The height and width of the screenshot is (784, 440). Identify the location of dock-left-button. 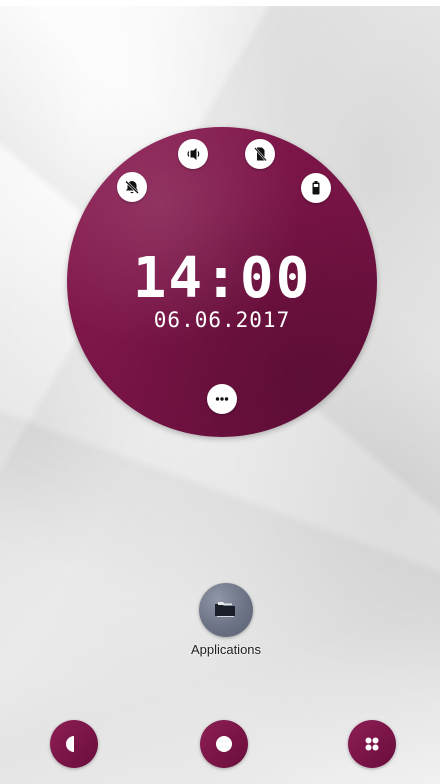
(74, 744).